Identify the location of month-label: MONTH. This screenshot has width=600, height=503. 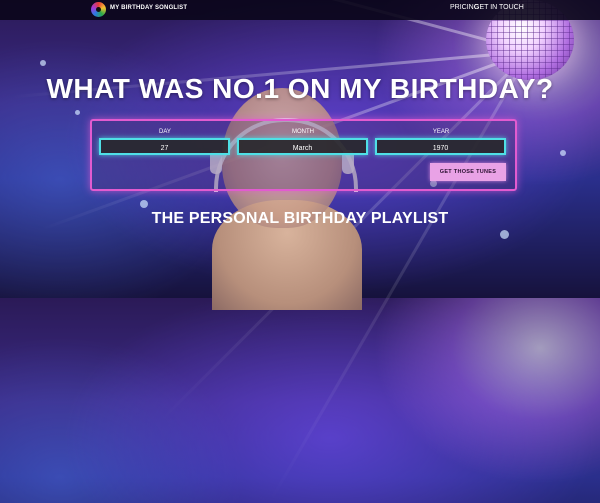
(303, 132).